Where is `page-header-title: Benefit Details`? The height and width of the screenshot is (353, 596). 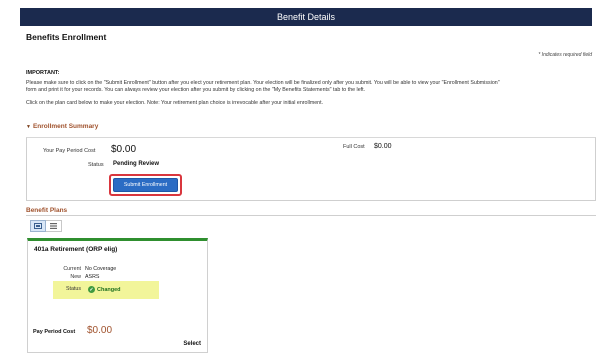
page-header-title: Benefit Details is located at coordinates (306, 17).